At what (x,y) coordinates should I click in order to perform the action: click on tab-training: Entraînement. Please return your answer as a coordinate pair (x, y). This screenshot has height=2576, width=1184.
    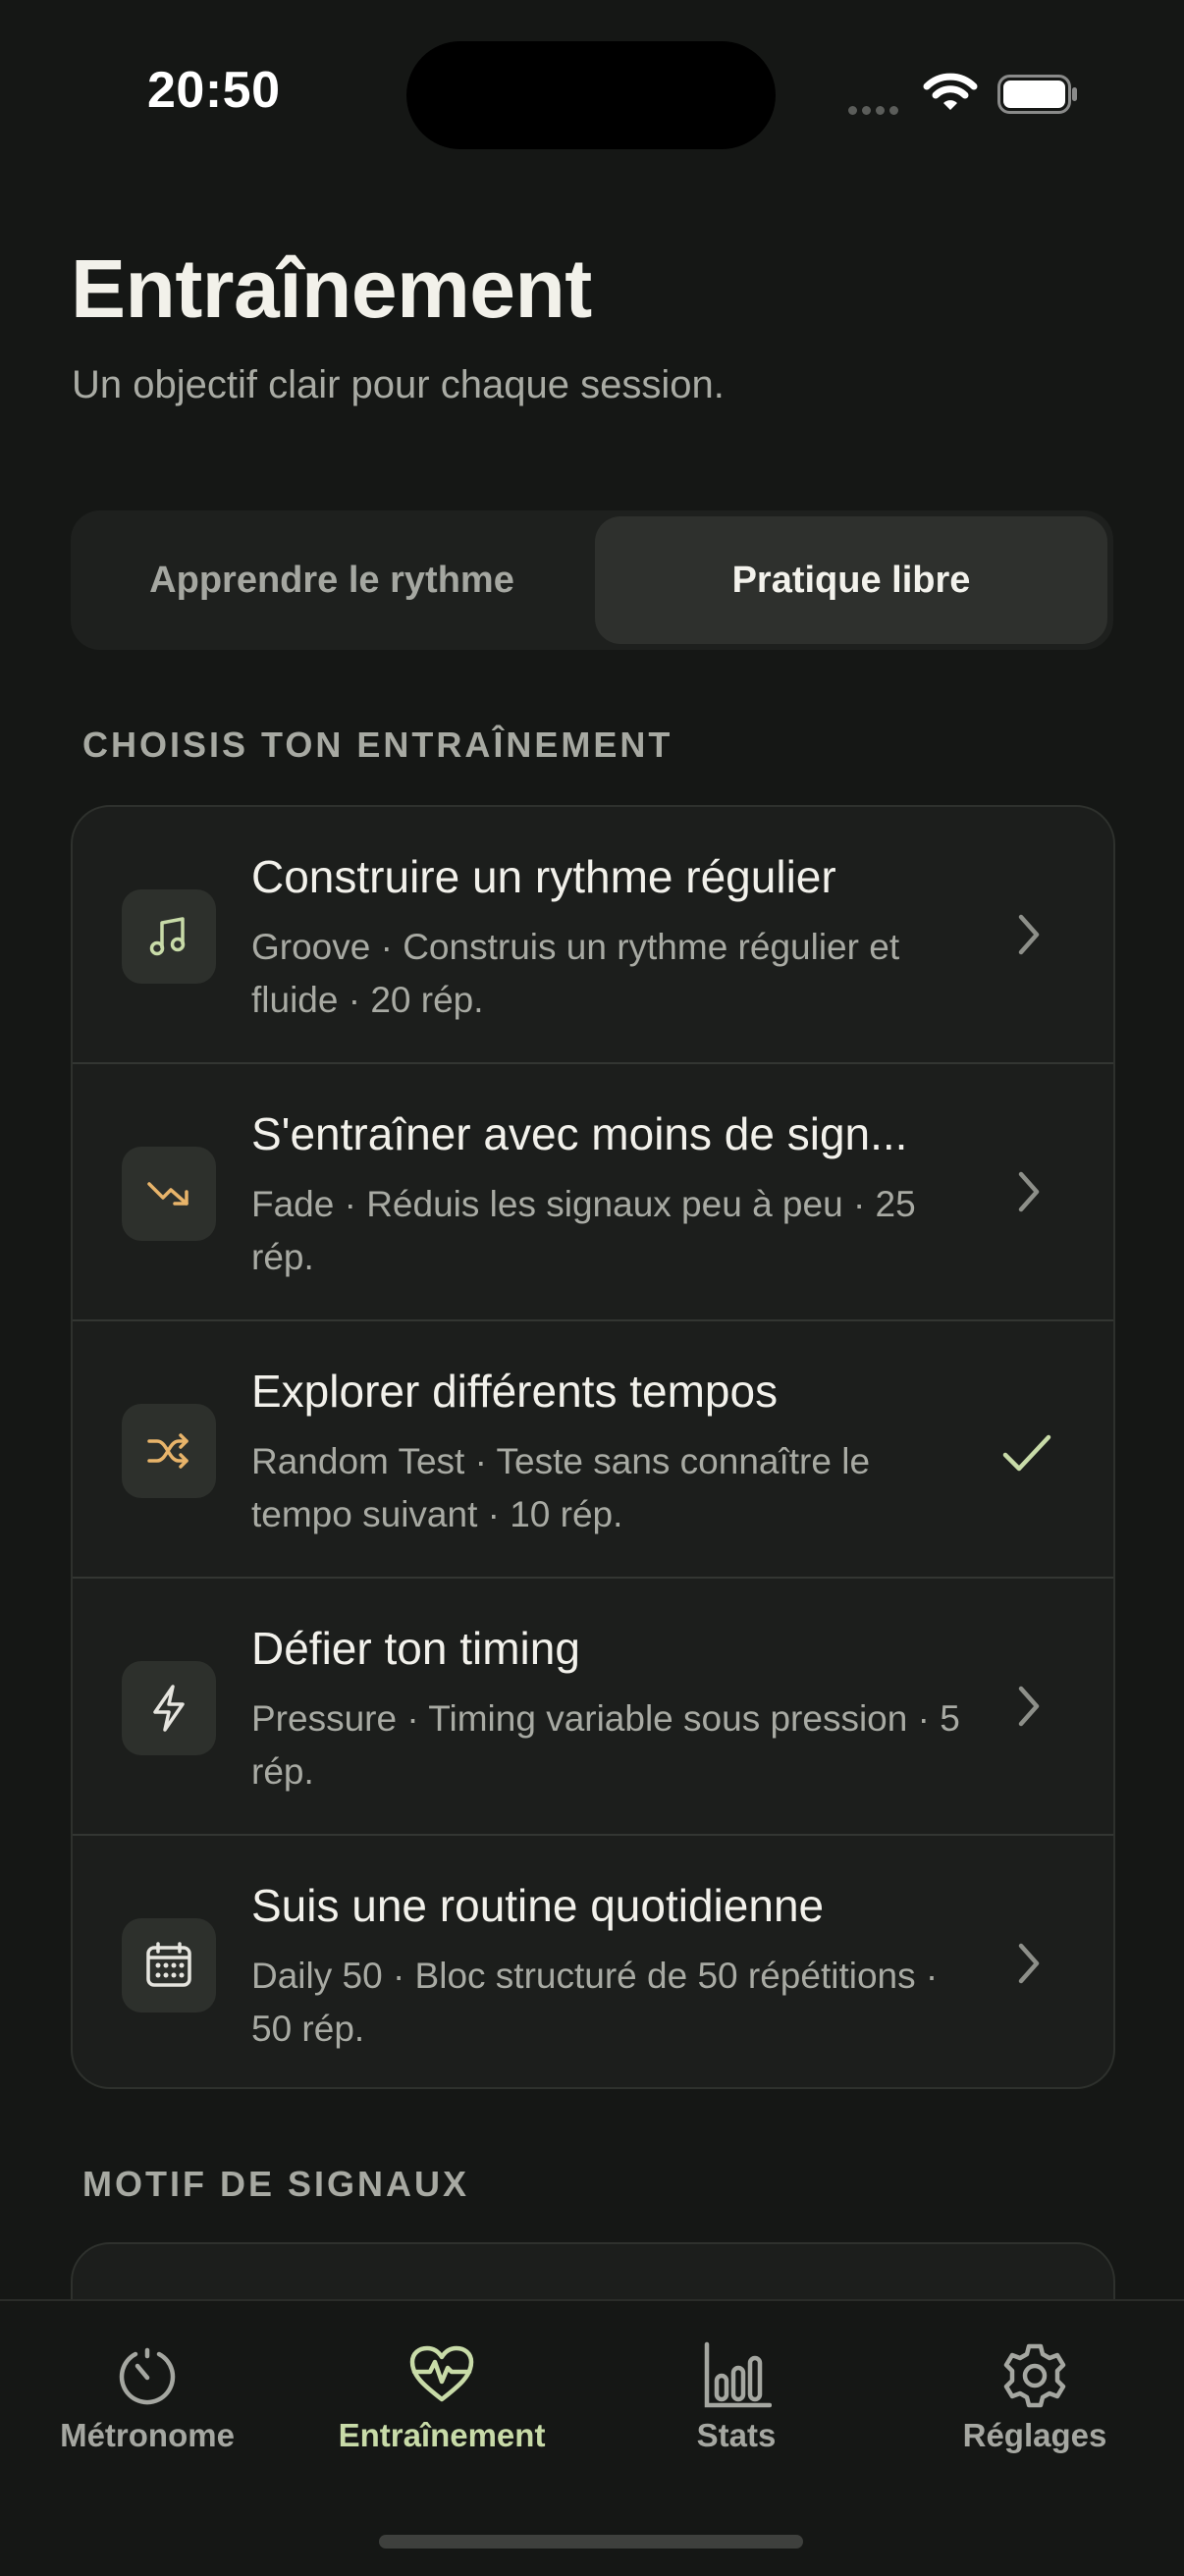
    Looking at the image, I should click on (442, 2397).